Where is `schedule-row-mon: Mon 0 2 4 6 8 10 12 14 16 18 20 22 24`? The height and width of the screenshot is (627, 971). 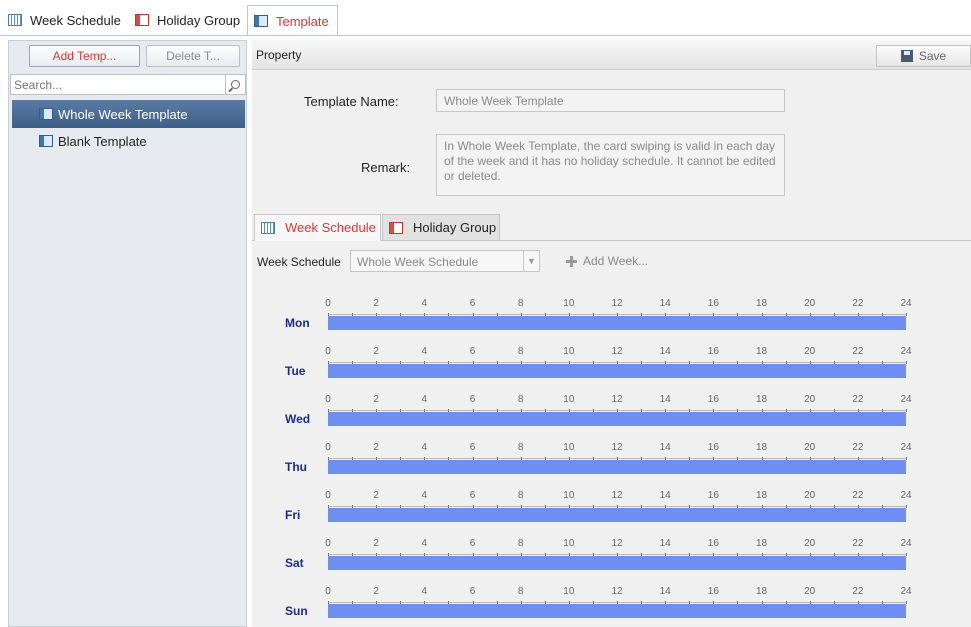 schedule-row-mon: Mon 0 2 4 6 8 10 12 14 16 18 20 22 24 is located at coordinates (611, 318).